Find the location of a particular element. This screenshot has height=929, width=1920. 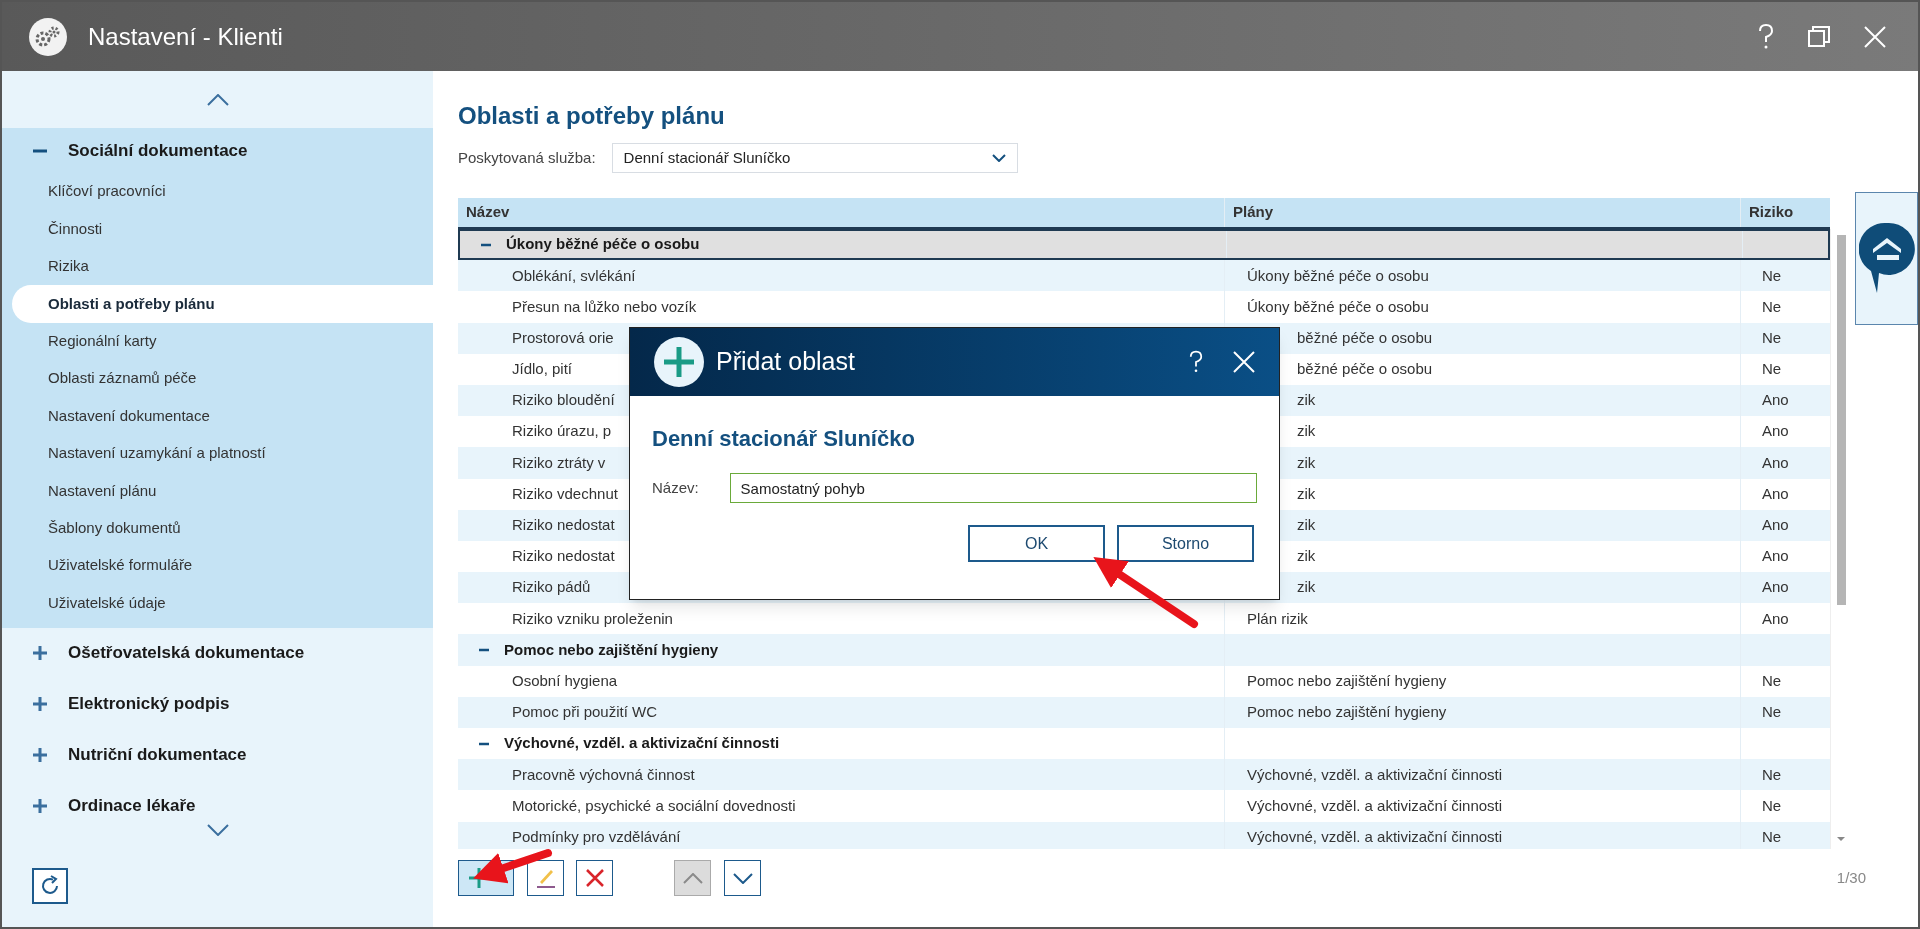

column-header: Název is located at coordinates (841, 212).